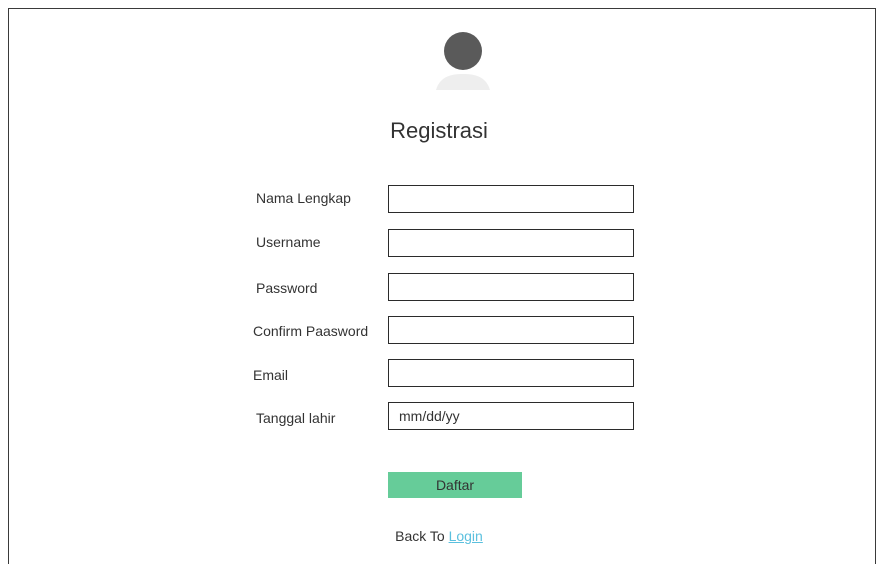 This screenshot has height=564, width=878. I want to click on page-title: Registrasi, so click(439, 130).